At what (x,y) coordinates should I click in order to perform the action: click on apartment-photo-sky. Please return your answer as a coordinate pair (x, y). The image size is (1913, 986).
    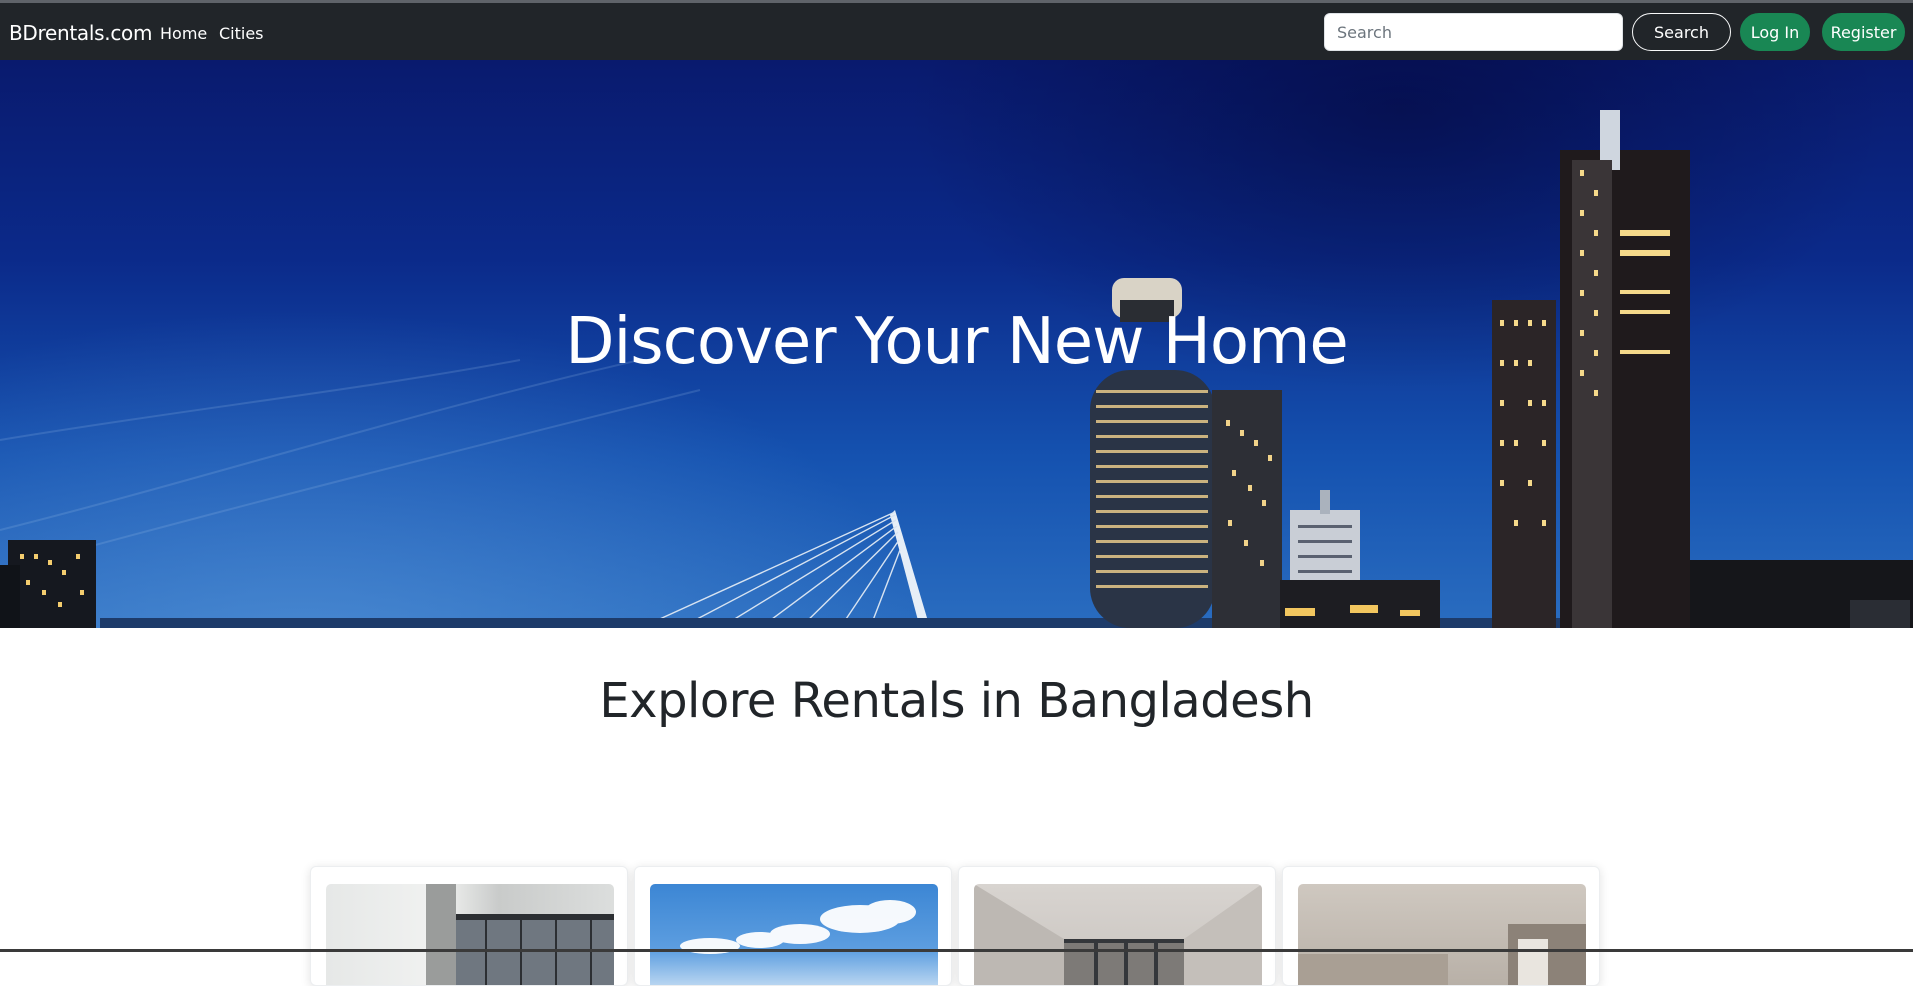
    Looking at the image, I should click on (798, 927).